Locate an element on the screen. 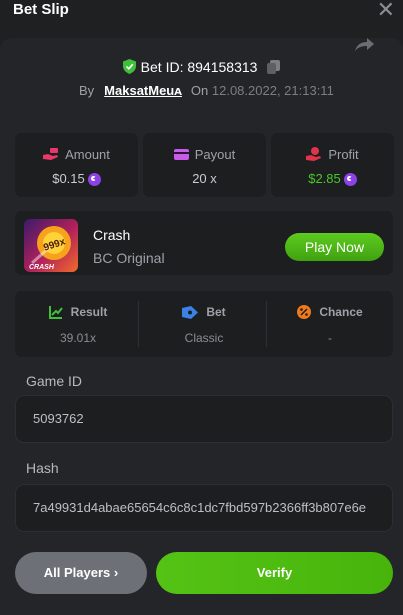 The height and width of the screenshot is (615, 403). amount-label: Amount is located at coordinates (87, 154).